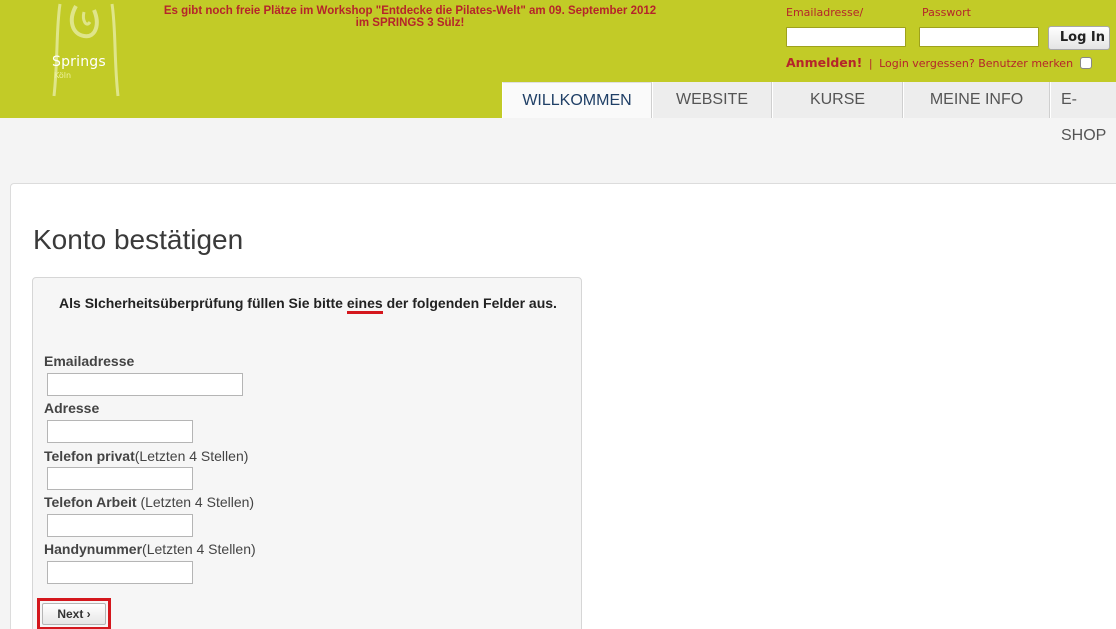 This screenshot has height=629, width=1116. What do you see at coordinates (825, 12) in the screenshot?
I see `email-label: Emailadresse/` at bounding box center [825, 12].